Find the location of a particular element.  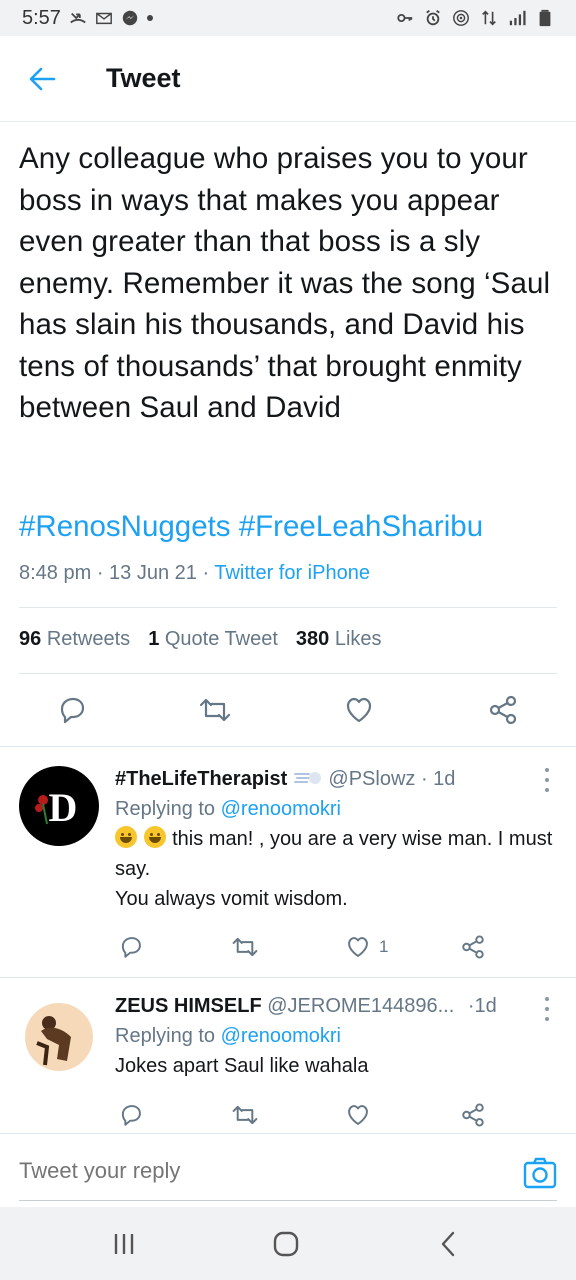

reply-header: ZEUS HIMSELF @JEROME144896... ·1d is located at coordinates (337, 1006).